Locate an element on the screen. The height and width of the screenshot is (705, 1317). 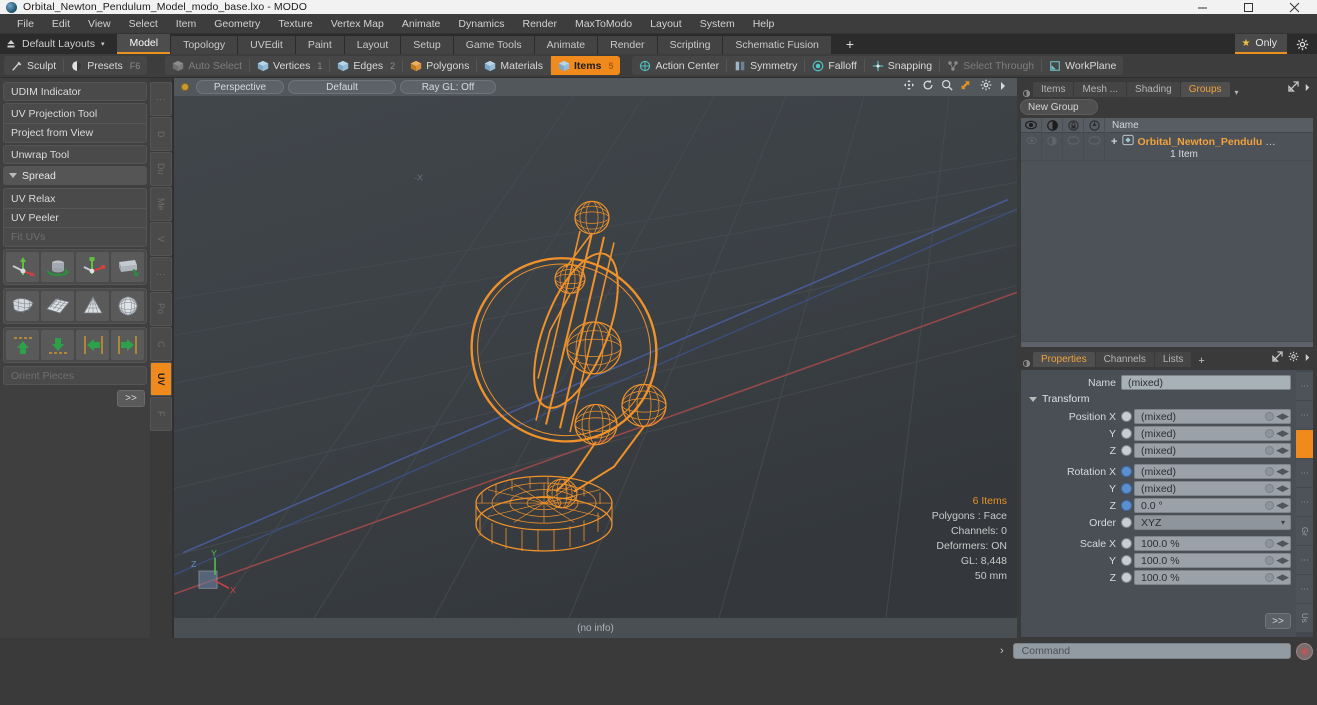
zoom-icon is located at coordinates (947, 87).